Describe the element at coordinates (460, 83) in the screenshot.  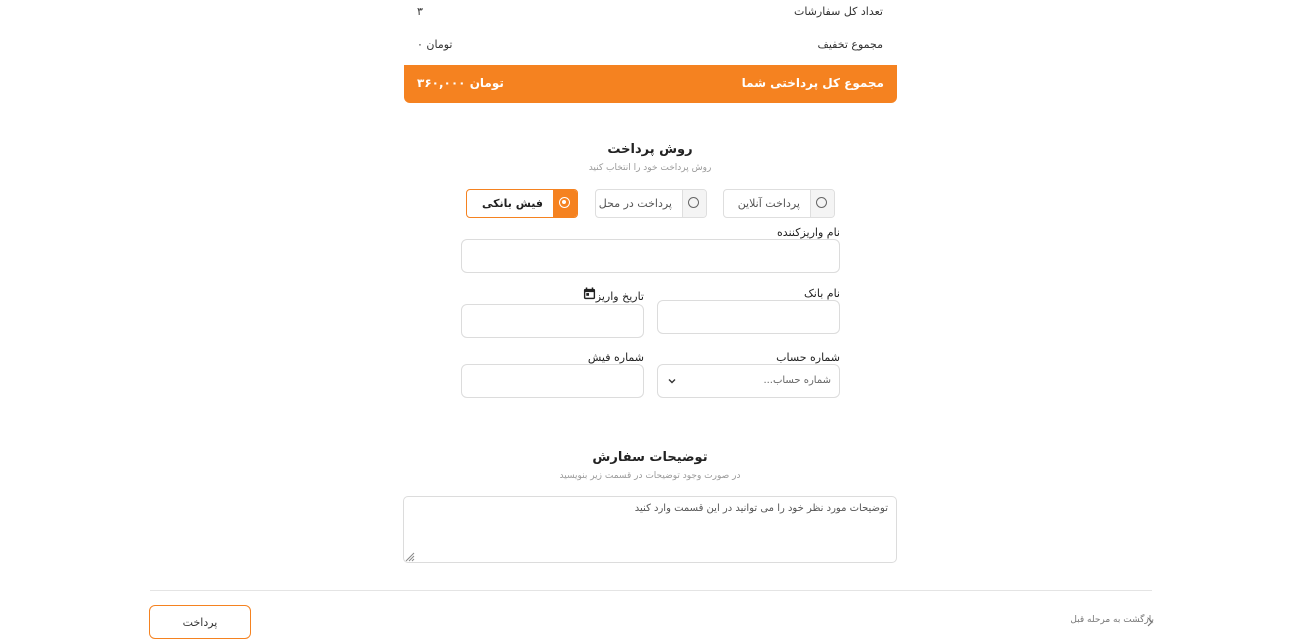
I see `total-value: ۳۶۰,۰۰۰ تومان` at that location.